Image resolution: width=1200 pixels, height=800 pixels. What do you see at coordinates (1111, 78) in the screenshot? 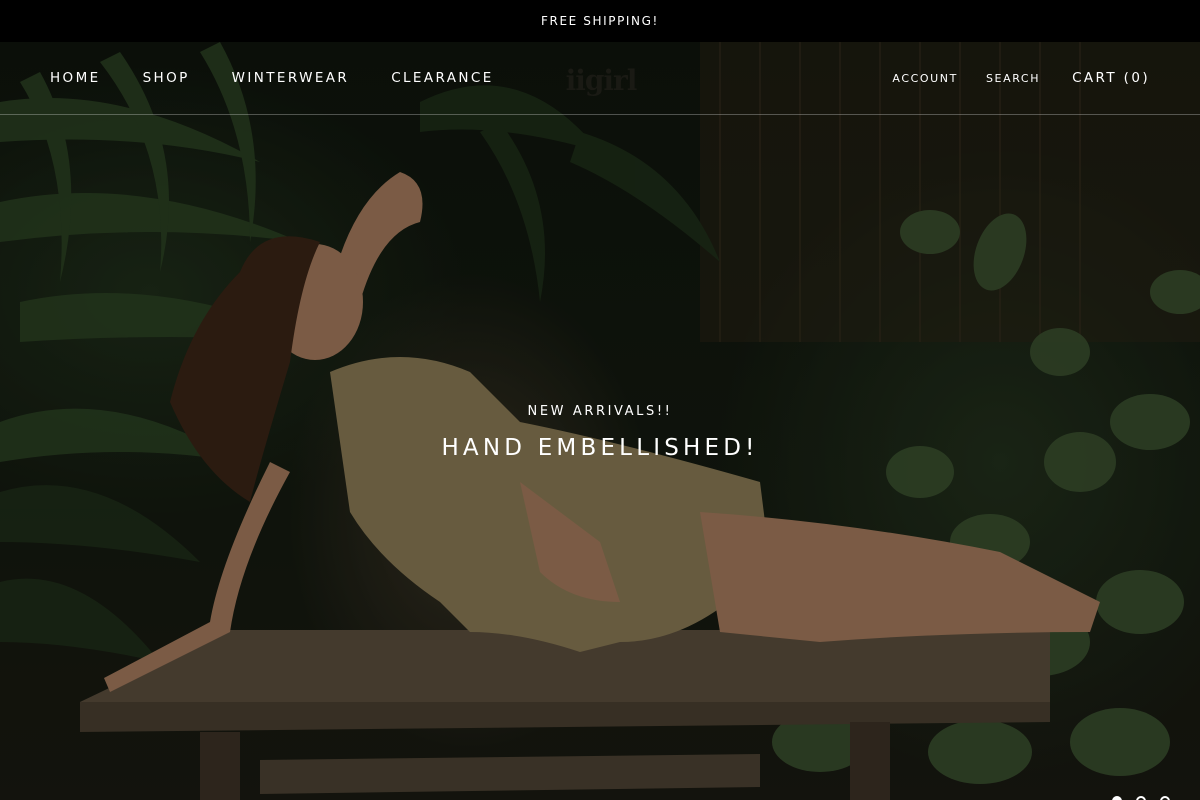
I see `cart-link: CART (0)` at bounding box center [1111, 78].